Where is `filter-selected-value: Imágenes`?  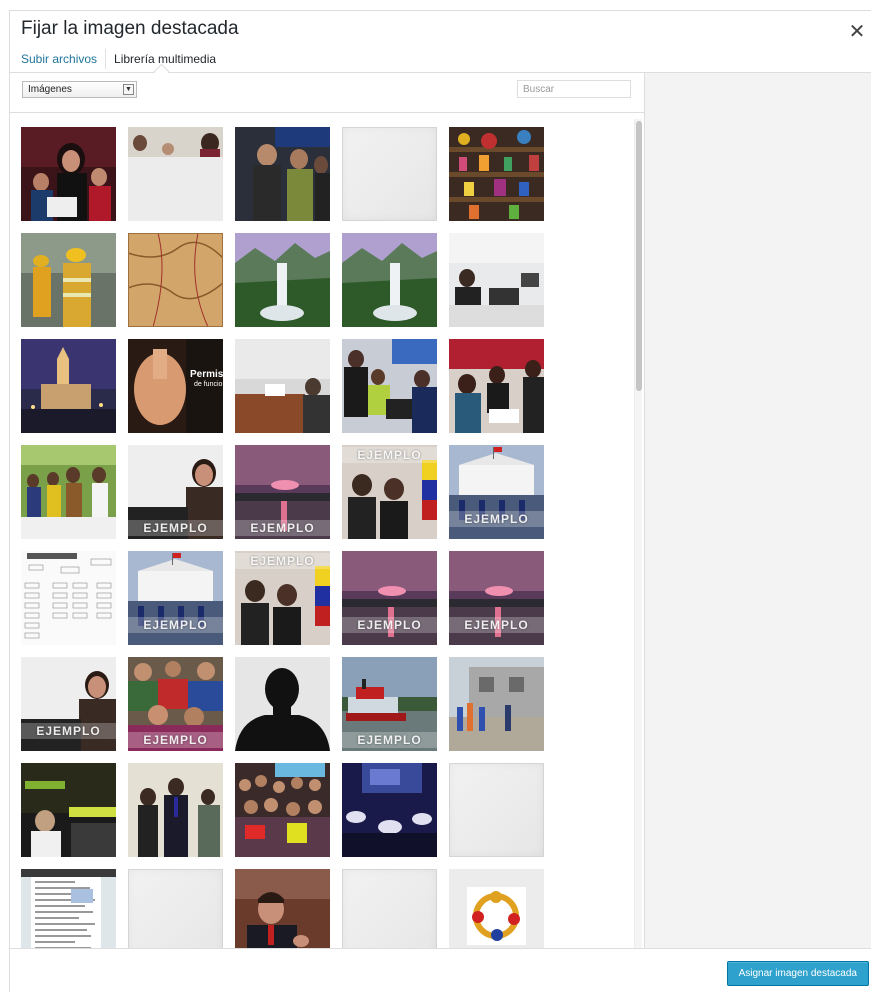
filter-selected-value: Imágenes is located at coordinates (50, 89).